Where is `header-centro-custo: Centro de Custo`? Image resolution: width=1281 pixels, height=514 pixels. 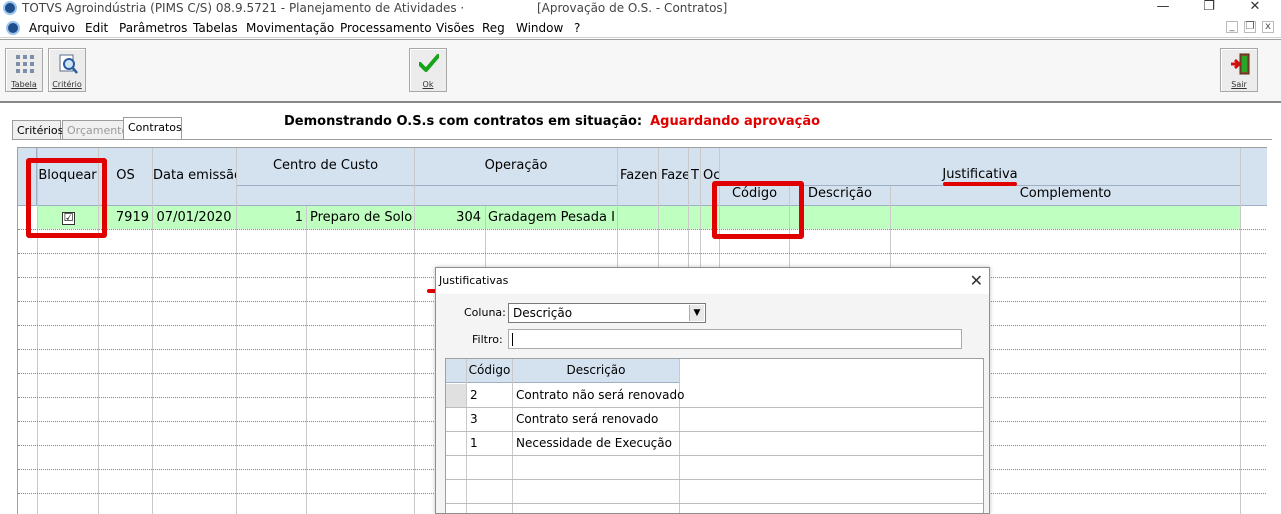
header-centro-custo: Centro de Custo is located at coordinates (326, 167).